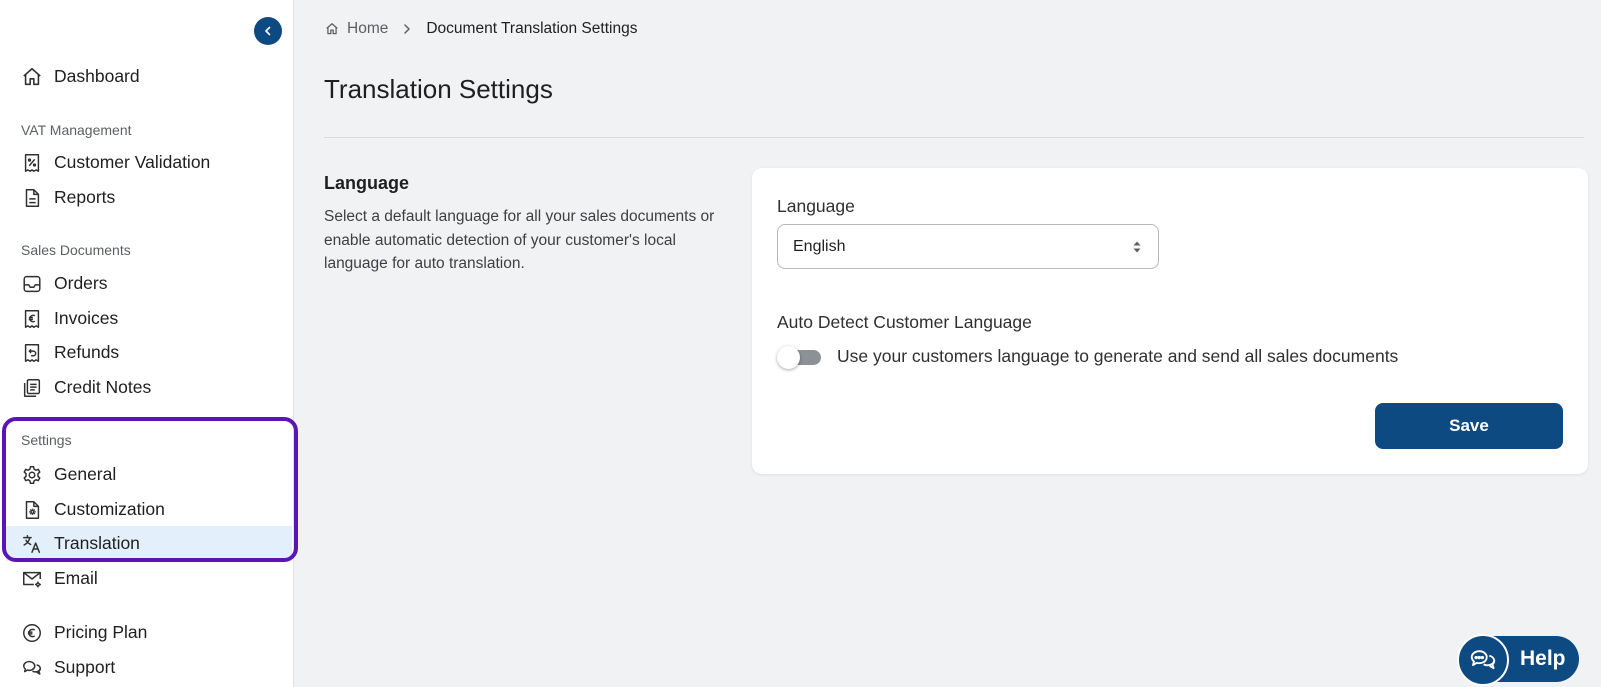  Describe the element at coordinates (109, 509) in the screenshot. I see `sidebar-item-label: Customization` at that location.